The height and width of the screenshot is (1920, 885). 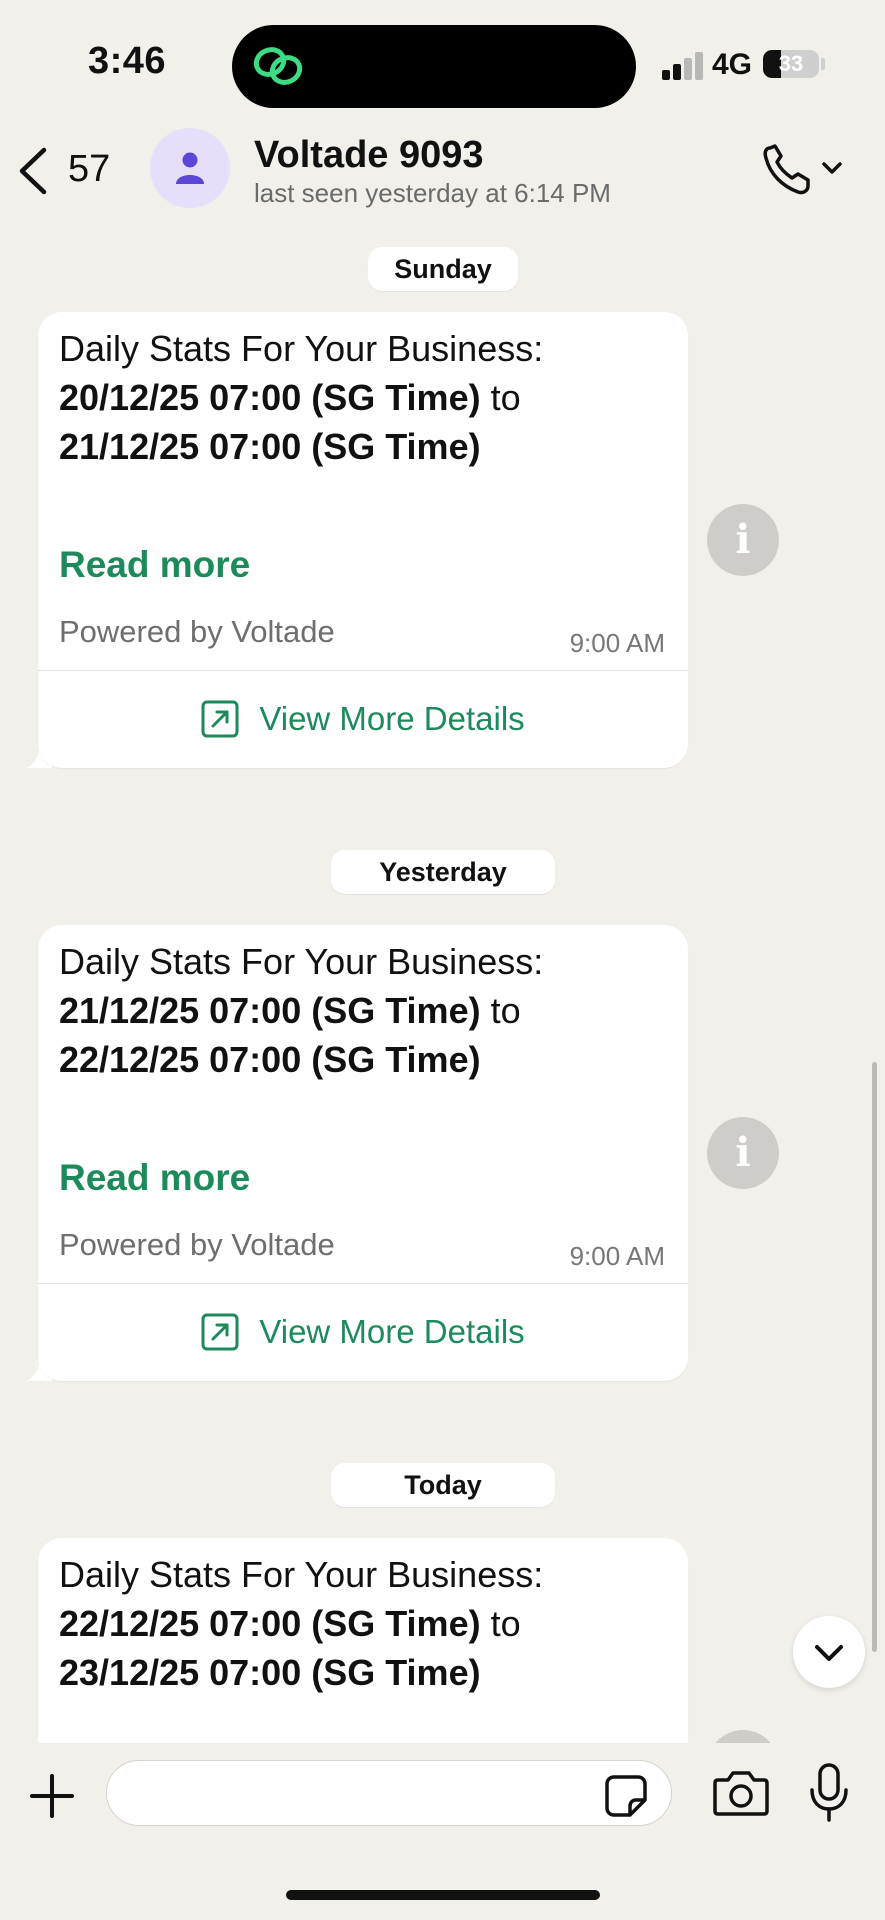 What do you see at coordinates (432, 193) in the screenshot?
I see `contact-status: last seen yesterday at 6:14 PM` at bounding box center [432, 193].